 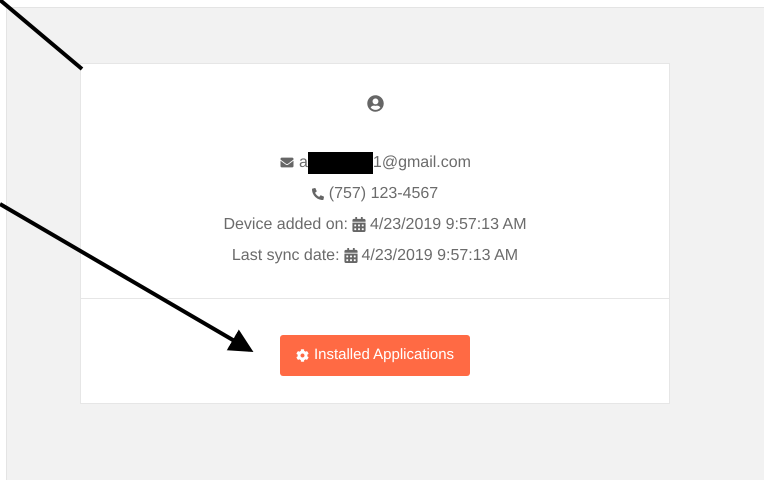 What do you see at coordinates (375, 103) in the screenshot?
I see `user-icon` at bounding box center [375, 103].